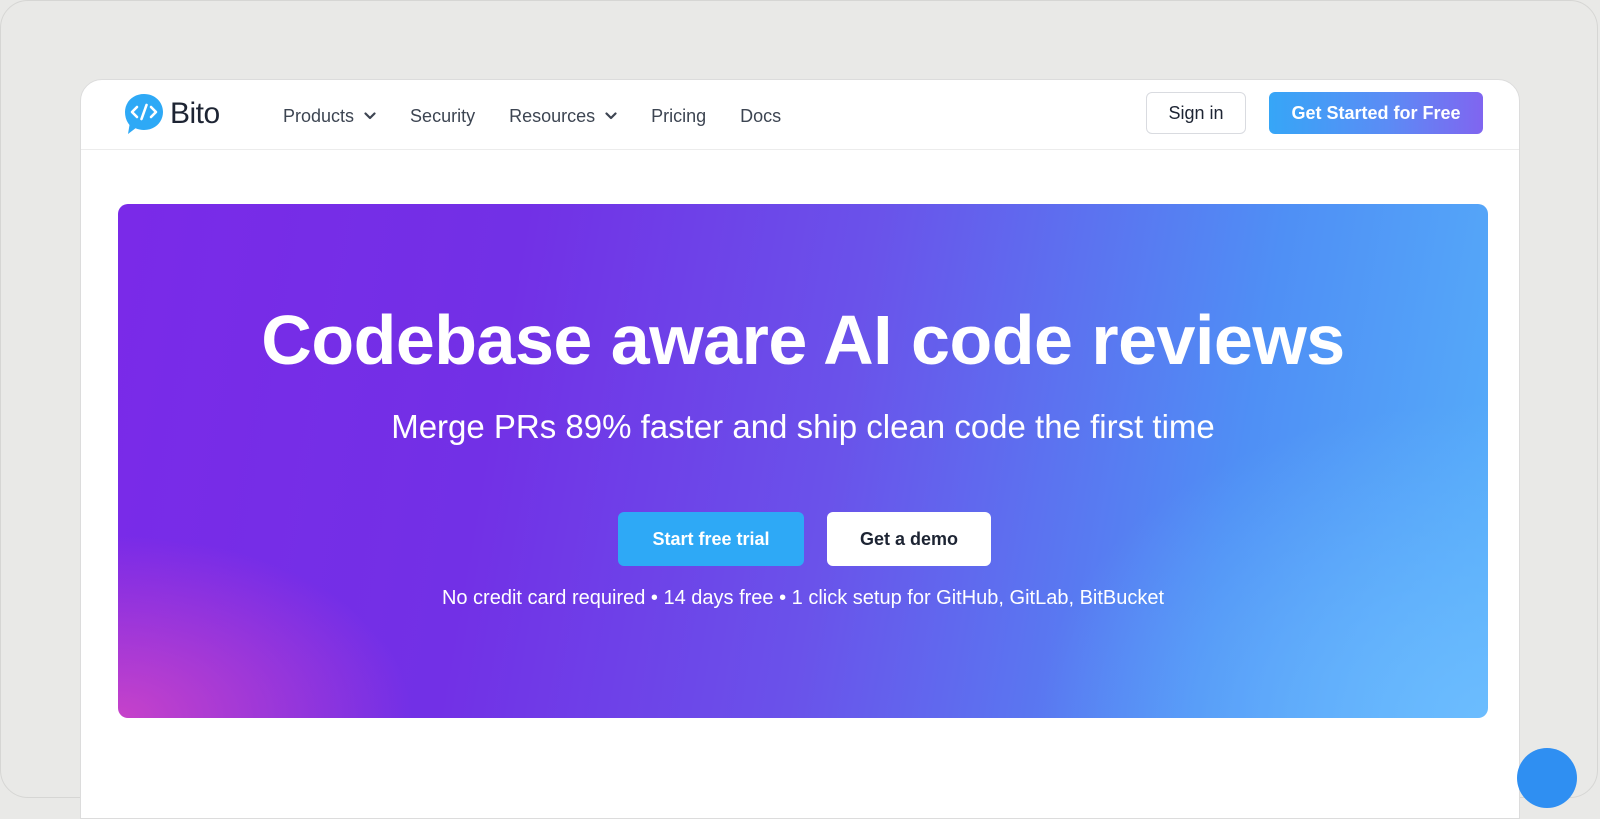  I want to click on nav-item-security: Security, so click(442, 116).